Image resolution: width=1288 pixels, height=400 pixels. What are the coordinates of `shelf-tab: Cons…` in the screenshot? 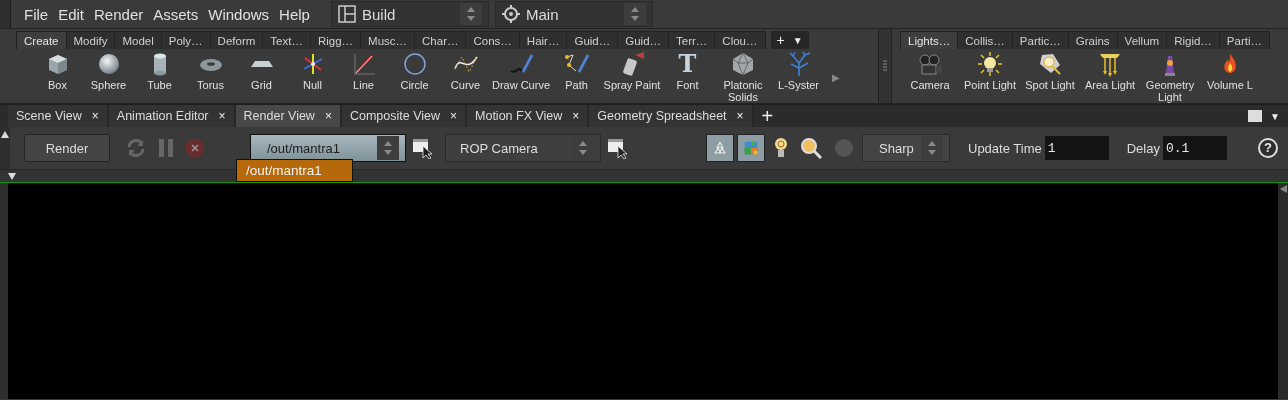 It's located at (492, 40).